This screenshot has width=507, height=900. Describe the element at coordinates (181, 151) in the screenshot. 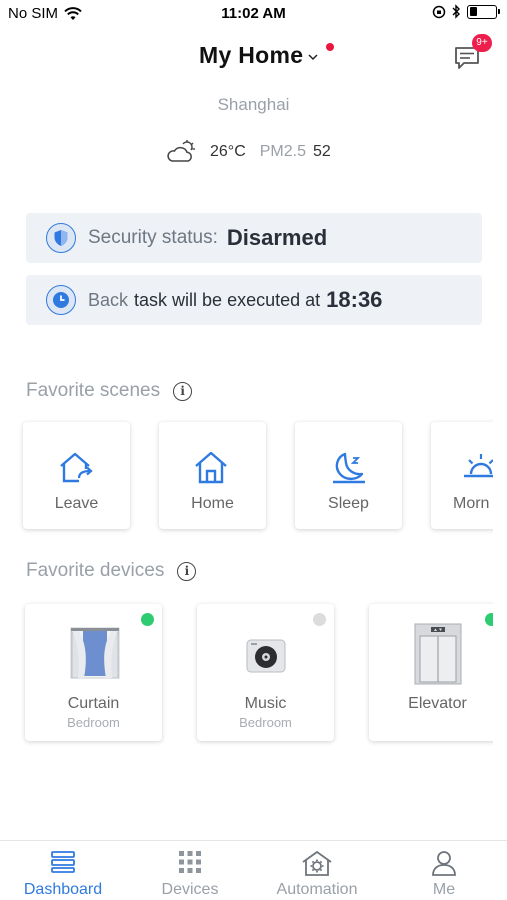

I see `partly-cloudy-icon` at that location.